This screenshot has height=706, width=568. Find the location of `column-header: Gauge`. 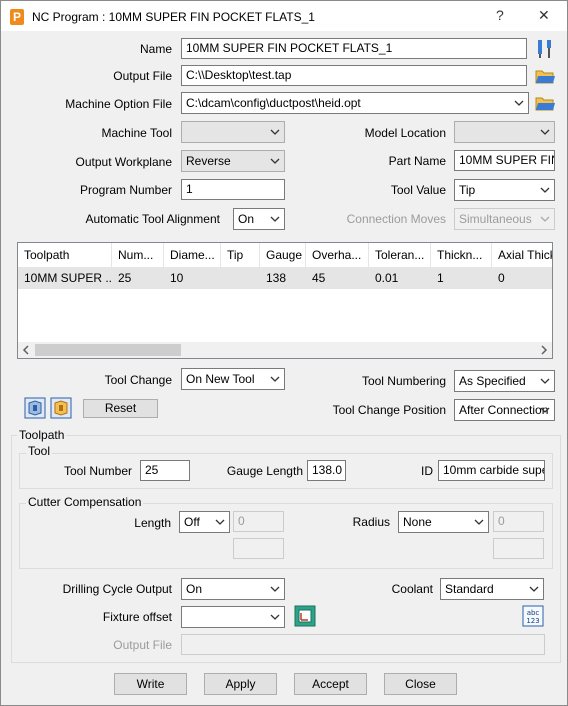

column-header: Gauge is located at coordinates (283, 255).